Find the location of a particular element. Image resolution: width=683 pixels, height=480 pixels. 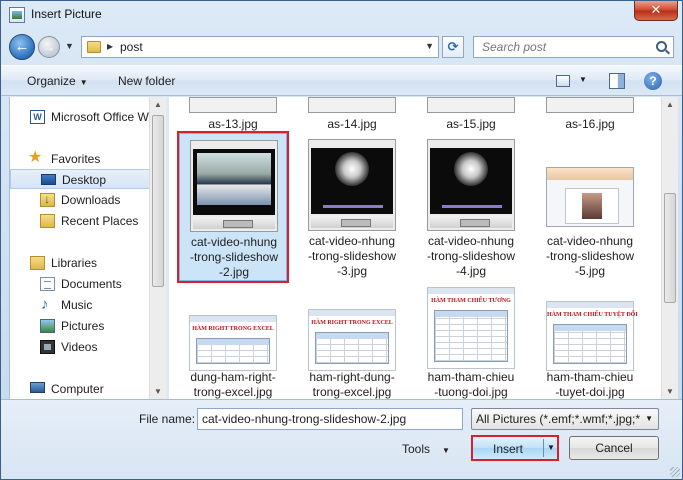

title-bar: Insert Picture ✕ is located at coordinates (341, 15).